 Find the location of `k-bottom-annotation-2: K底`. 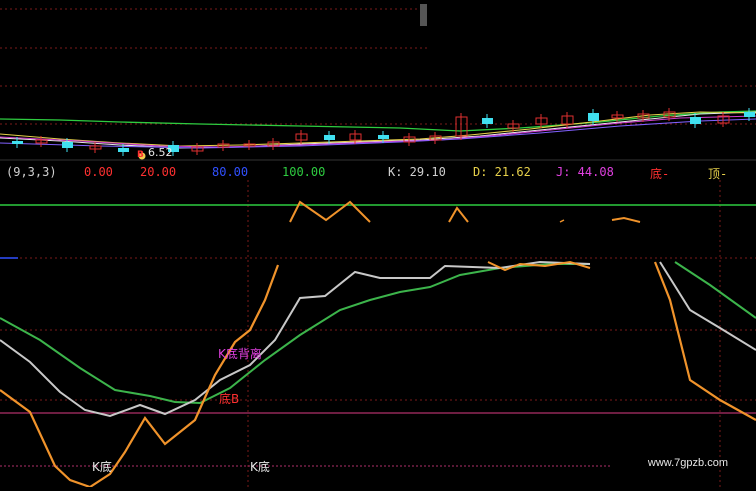

k-bottom-annotation-2: K底 is located at coordinates (260, 467).